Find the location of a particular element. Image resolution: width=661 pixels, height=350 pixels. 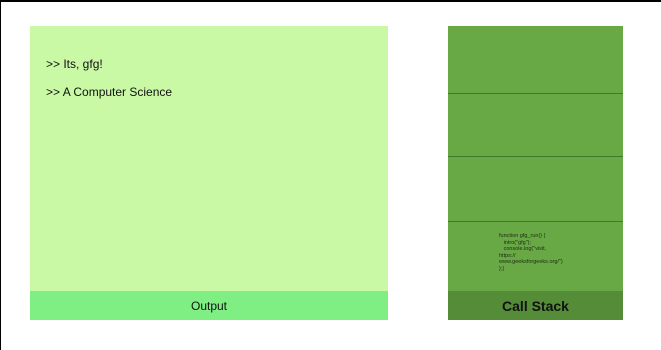

output-lines: >> Its, gfg! >> A Computer Science is located at coordinates (209, 84).